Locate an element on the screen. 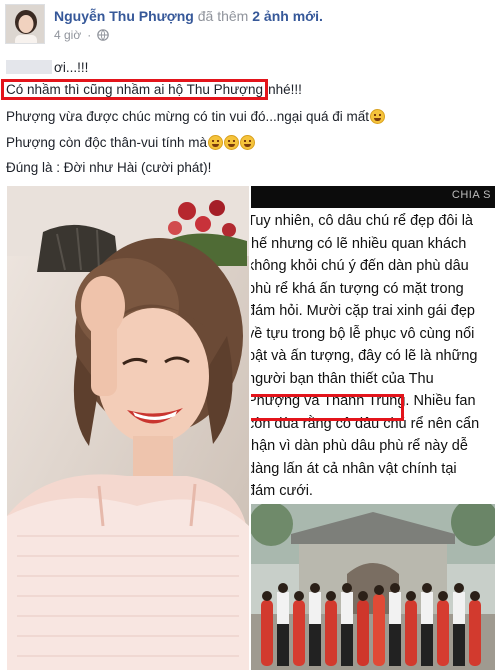 The image size is (495, 670). post-timestamp: 4 giờ is located at coordinates (67, 35).